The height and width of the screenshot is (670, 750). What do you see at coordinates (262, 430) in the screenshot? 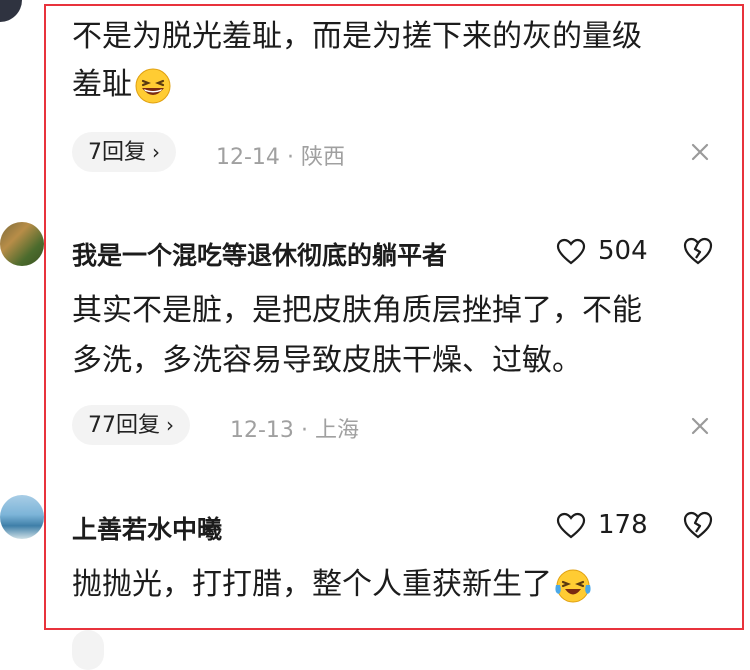
I see `comment-date: 12-13` at bounding box center [262, 430].